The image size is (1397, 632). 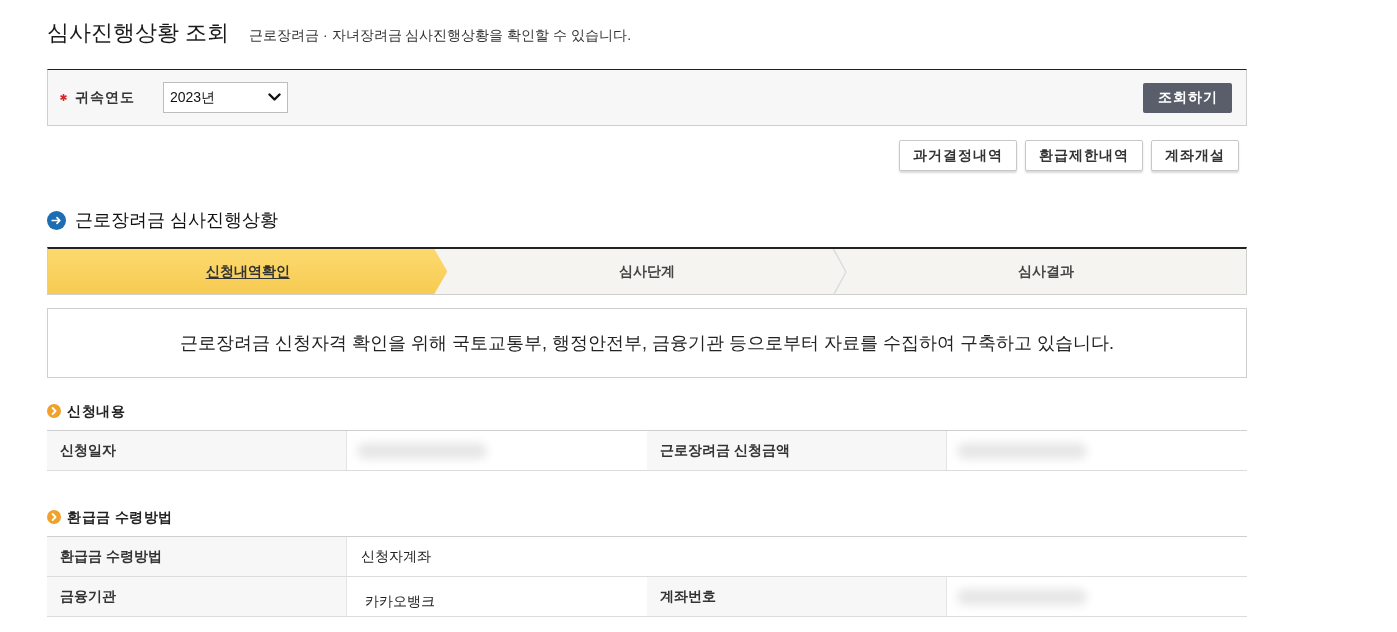 What do you see at coordinates (797, 596) in the screenshot?
I see `table-header-cell: 계좌번호` at bounding box center [797, 596].